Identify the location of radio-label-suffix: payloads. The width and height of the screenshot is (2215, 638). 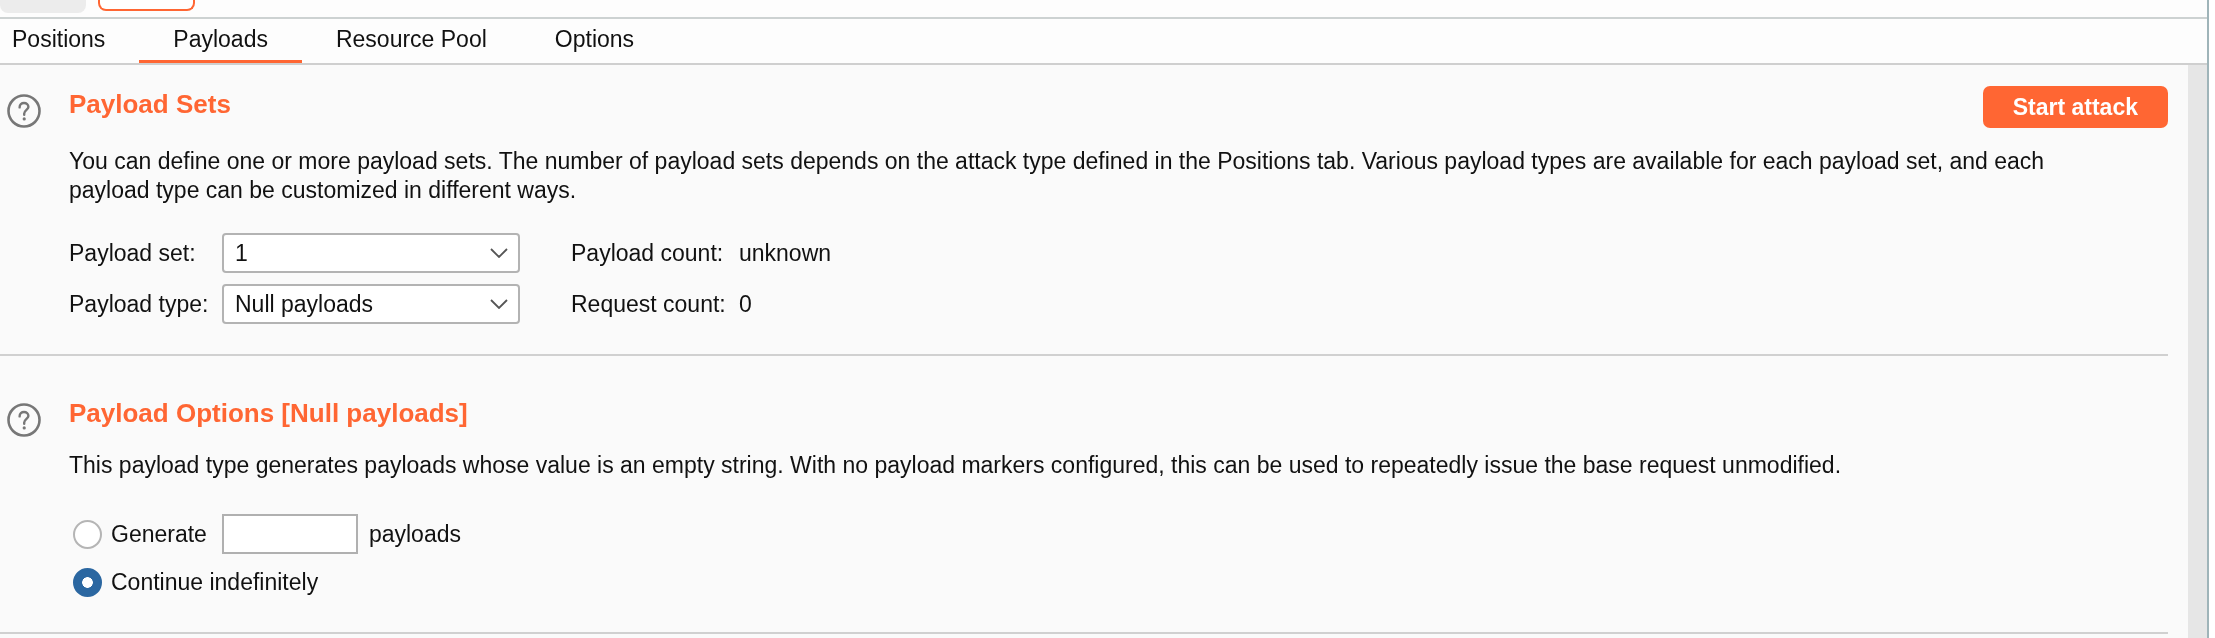
(414, 534).